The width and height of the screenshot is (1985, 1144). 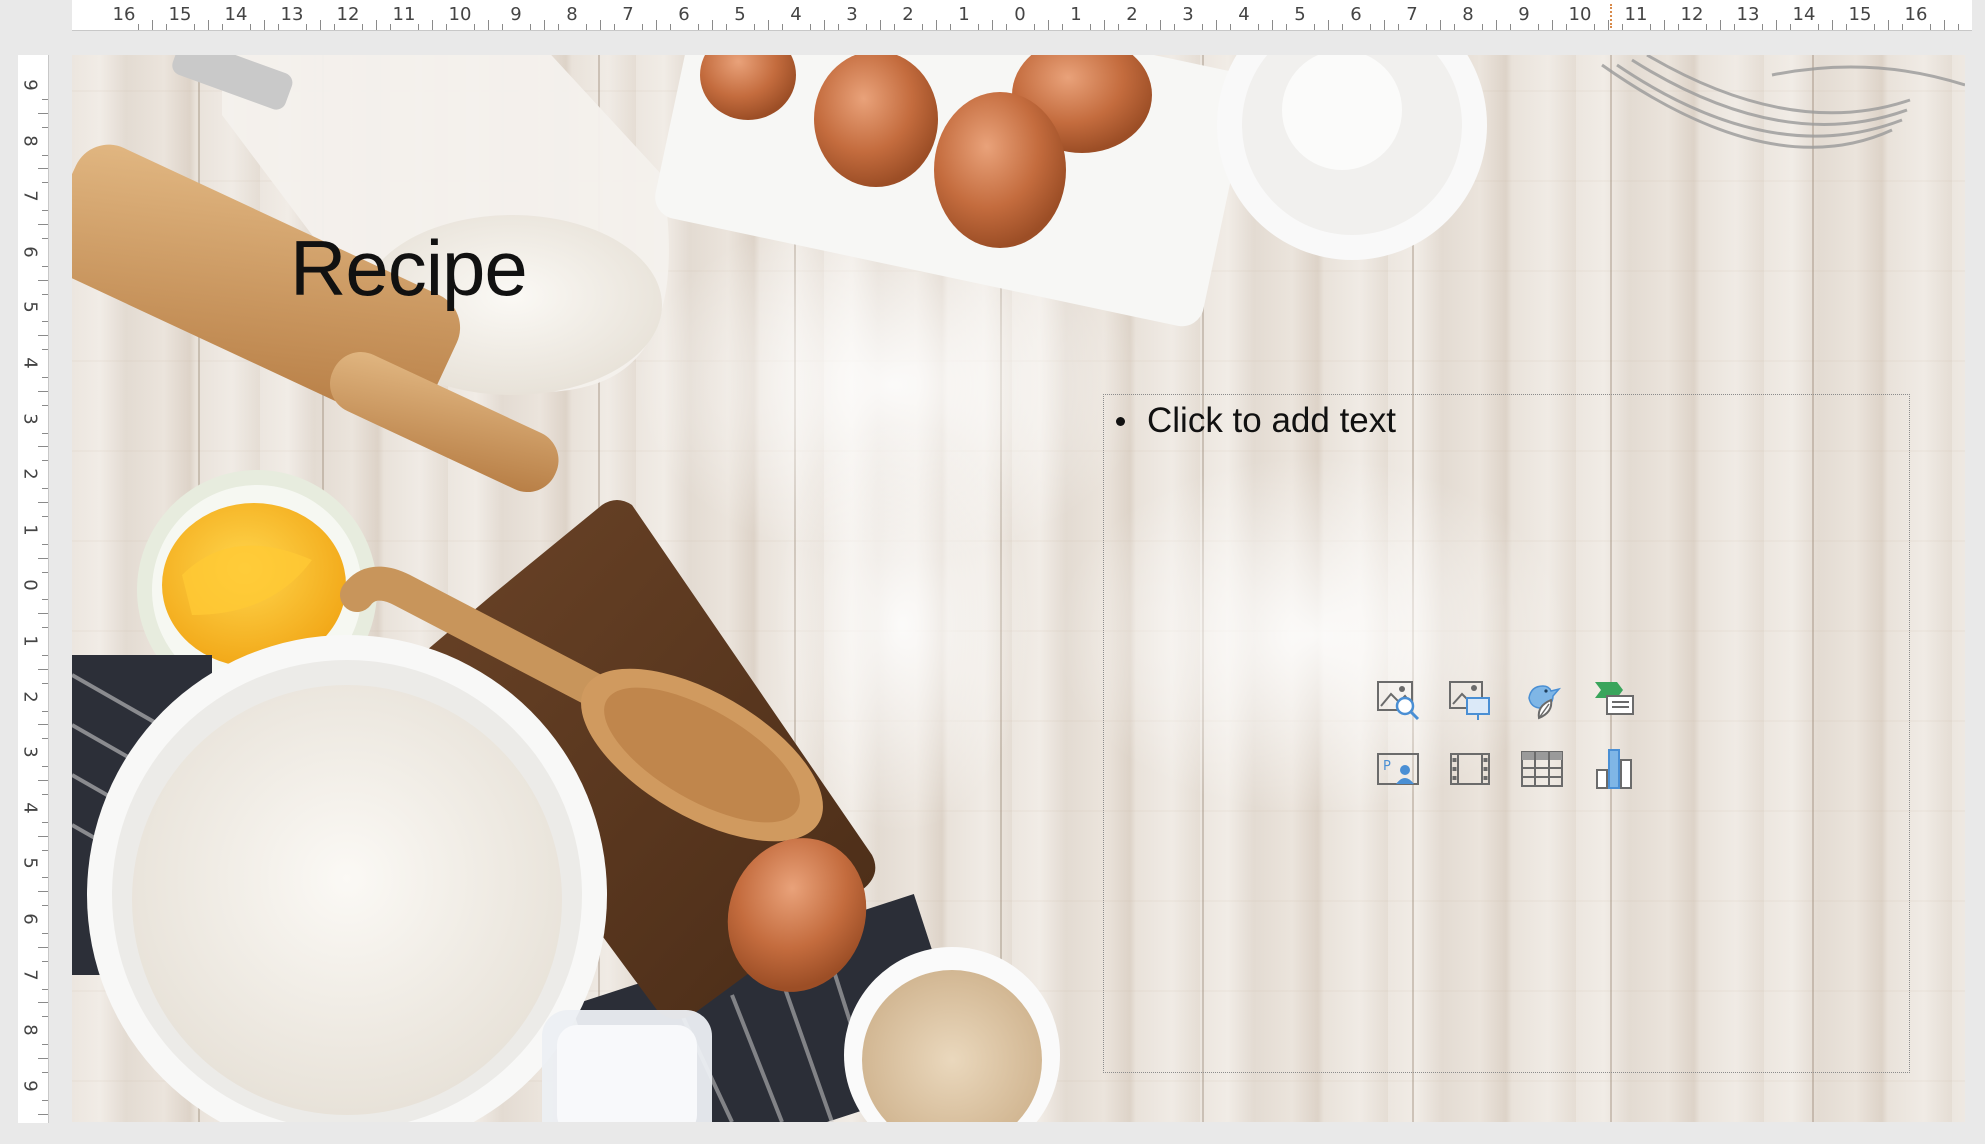 What do you see at coordinates (1398, 769) in the screenshot?
I see `insert-cameo-icon: P` at bounding box center [1398, 769].